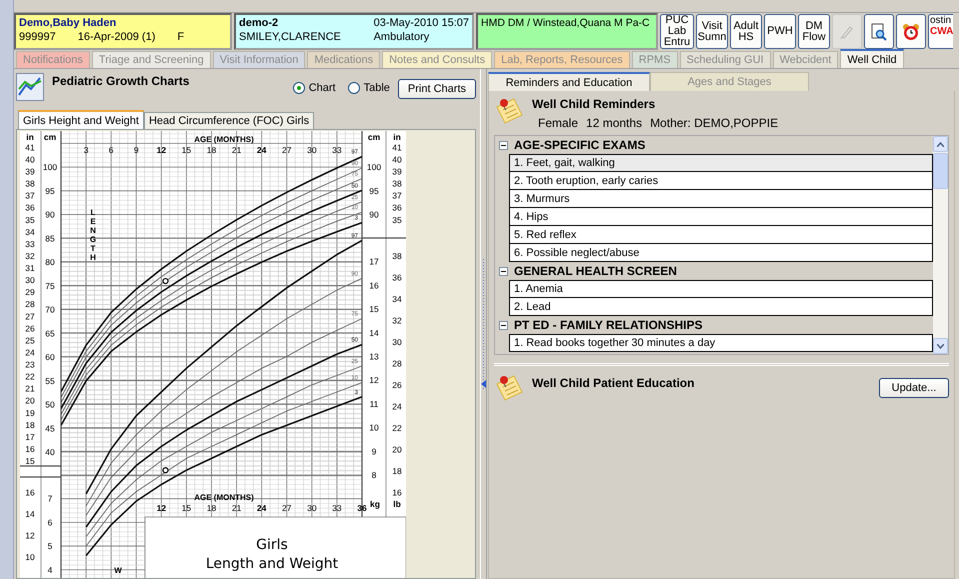  Describe the element at coordinates (374, 475) in the screenshot. I see `axis-tick-label: 8` at that location.